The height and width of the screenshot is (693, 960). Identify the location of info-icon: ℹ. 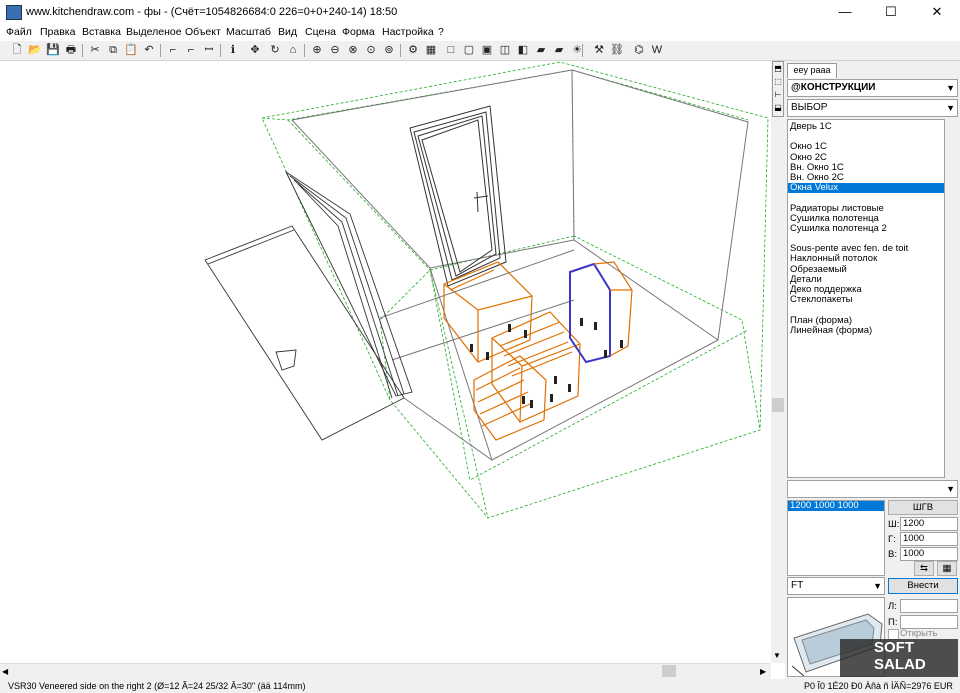
(233, 50).